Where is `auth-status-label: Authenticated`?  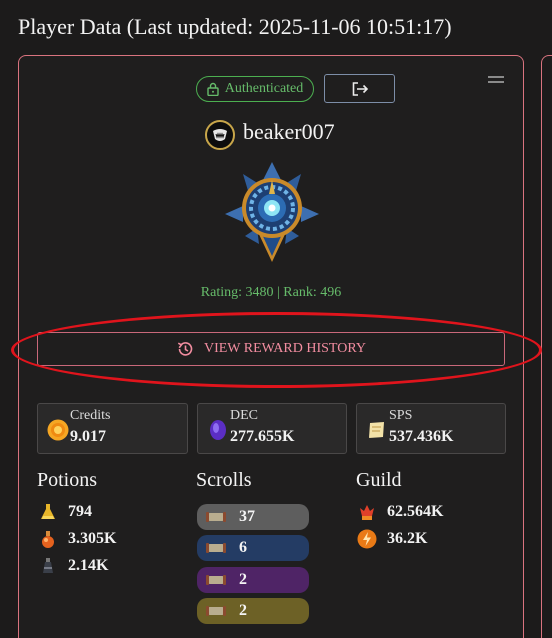
auth-status-label: Authenticated is located at coordinates (264, 88).